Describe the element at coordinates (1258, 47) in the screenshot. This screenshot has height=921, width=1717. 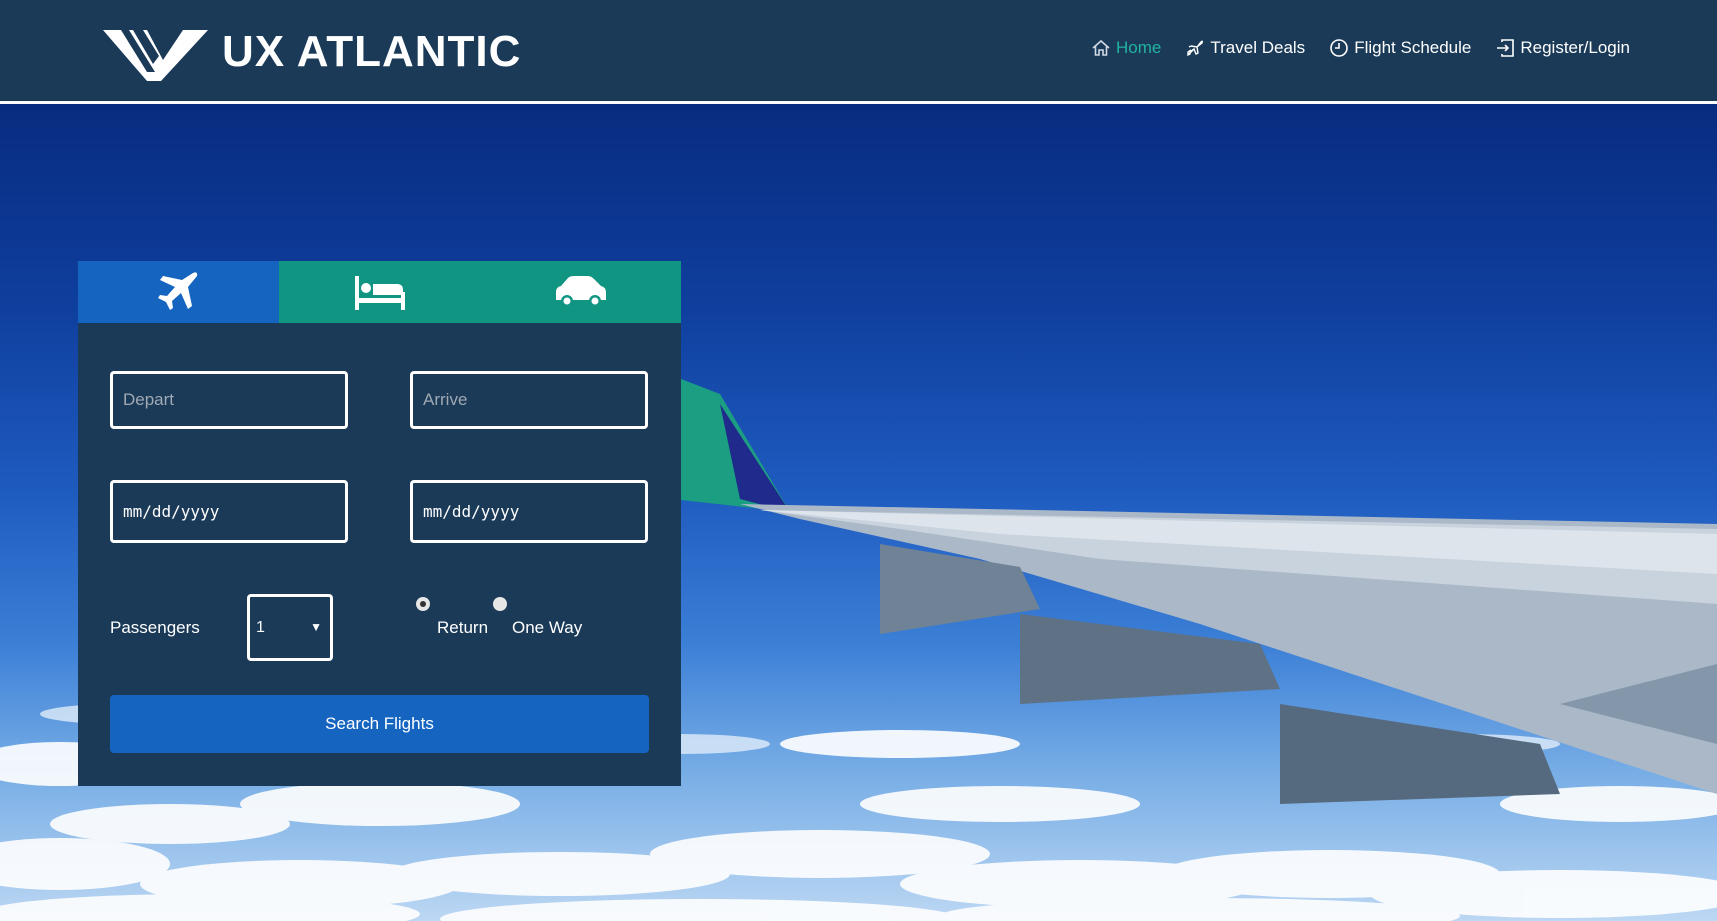
I see `nav-travel-deals-label: Travel Deals` at that location.